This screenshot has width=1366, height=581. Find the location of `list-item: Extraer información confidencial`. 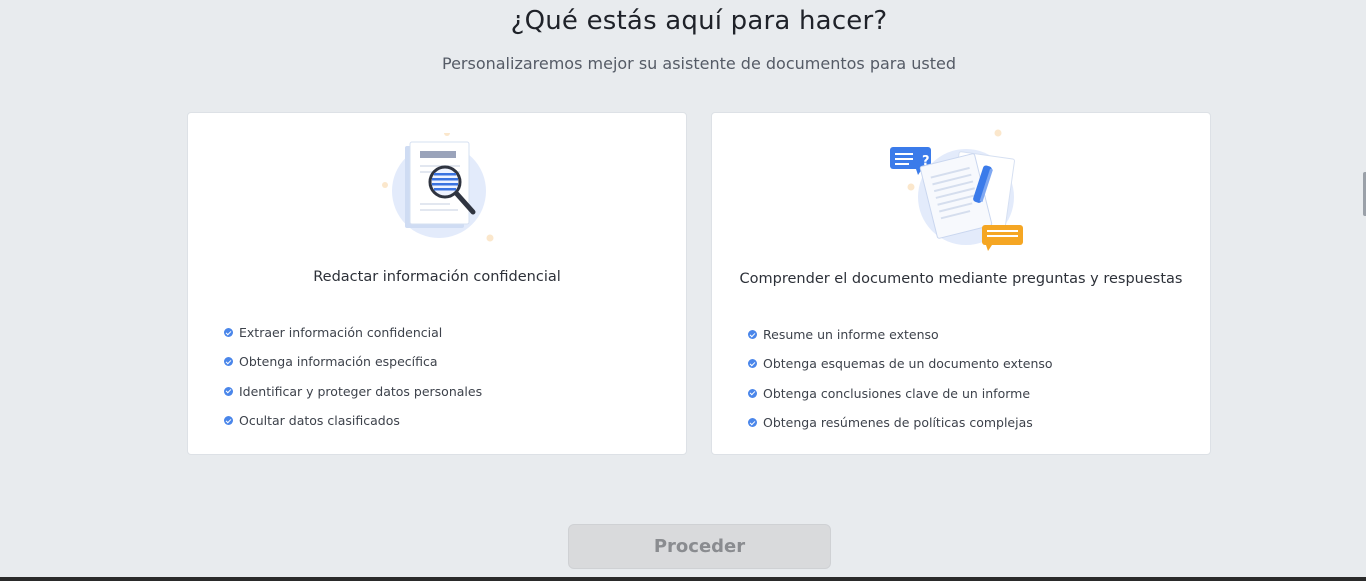

list-item: Extraer información confidencial is located at coordinates (353, 332).